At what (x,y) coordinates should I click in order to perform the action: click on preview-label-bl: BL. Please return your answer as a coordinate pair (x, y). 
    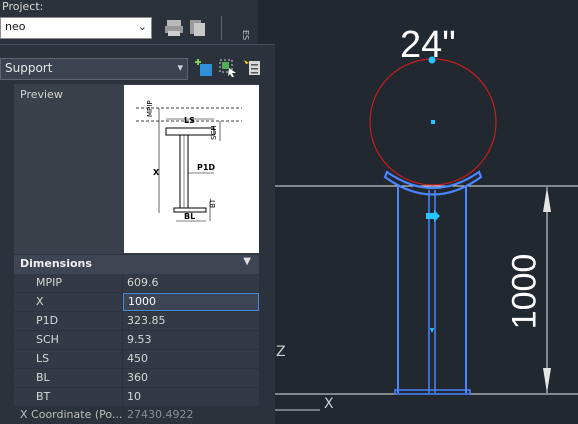
    Looking at the image, I should click on (190, 216).